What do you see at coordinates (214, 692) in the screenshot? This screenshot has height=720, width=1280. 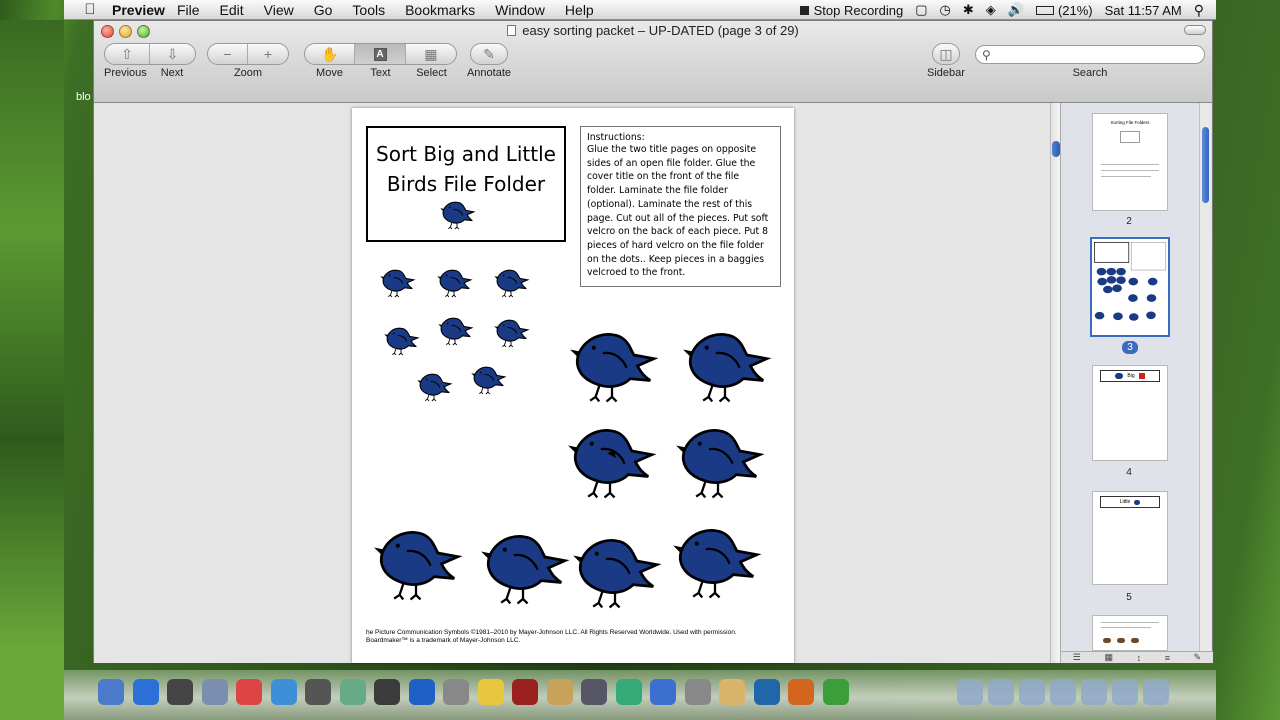 I see `mail-icon` at bounding box center [214, 692].